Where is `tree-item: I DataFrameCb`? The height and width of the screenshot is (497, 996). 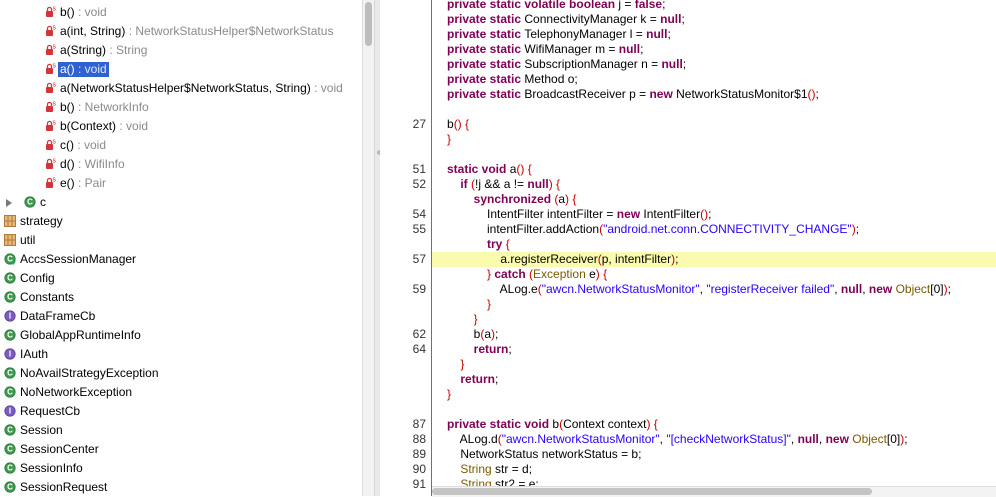 tree-item: I DataFrameCb is located at coordinates (180, 316).